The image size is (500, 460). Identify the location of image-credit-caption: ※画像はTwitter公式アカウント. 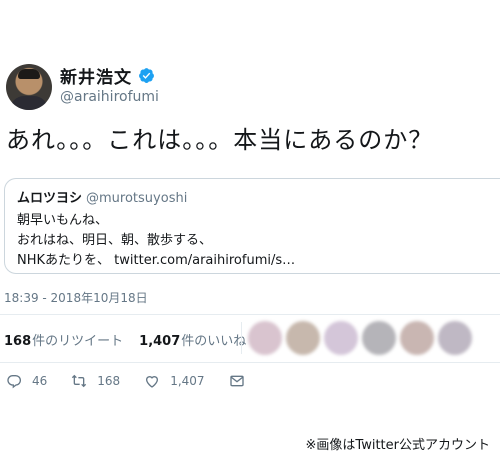
(397, 445).